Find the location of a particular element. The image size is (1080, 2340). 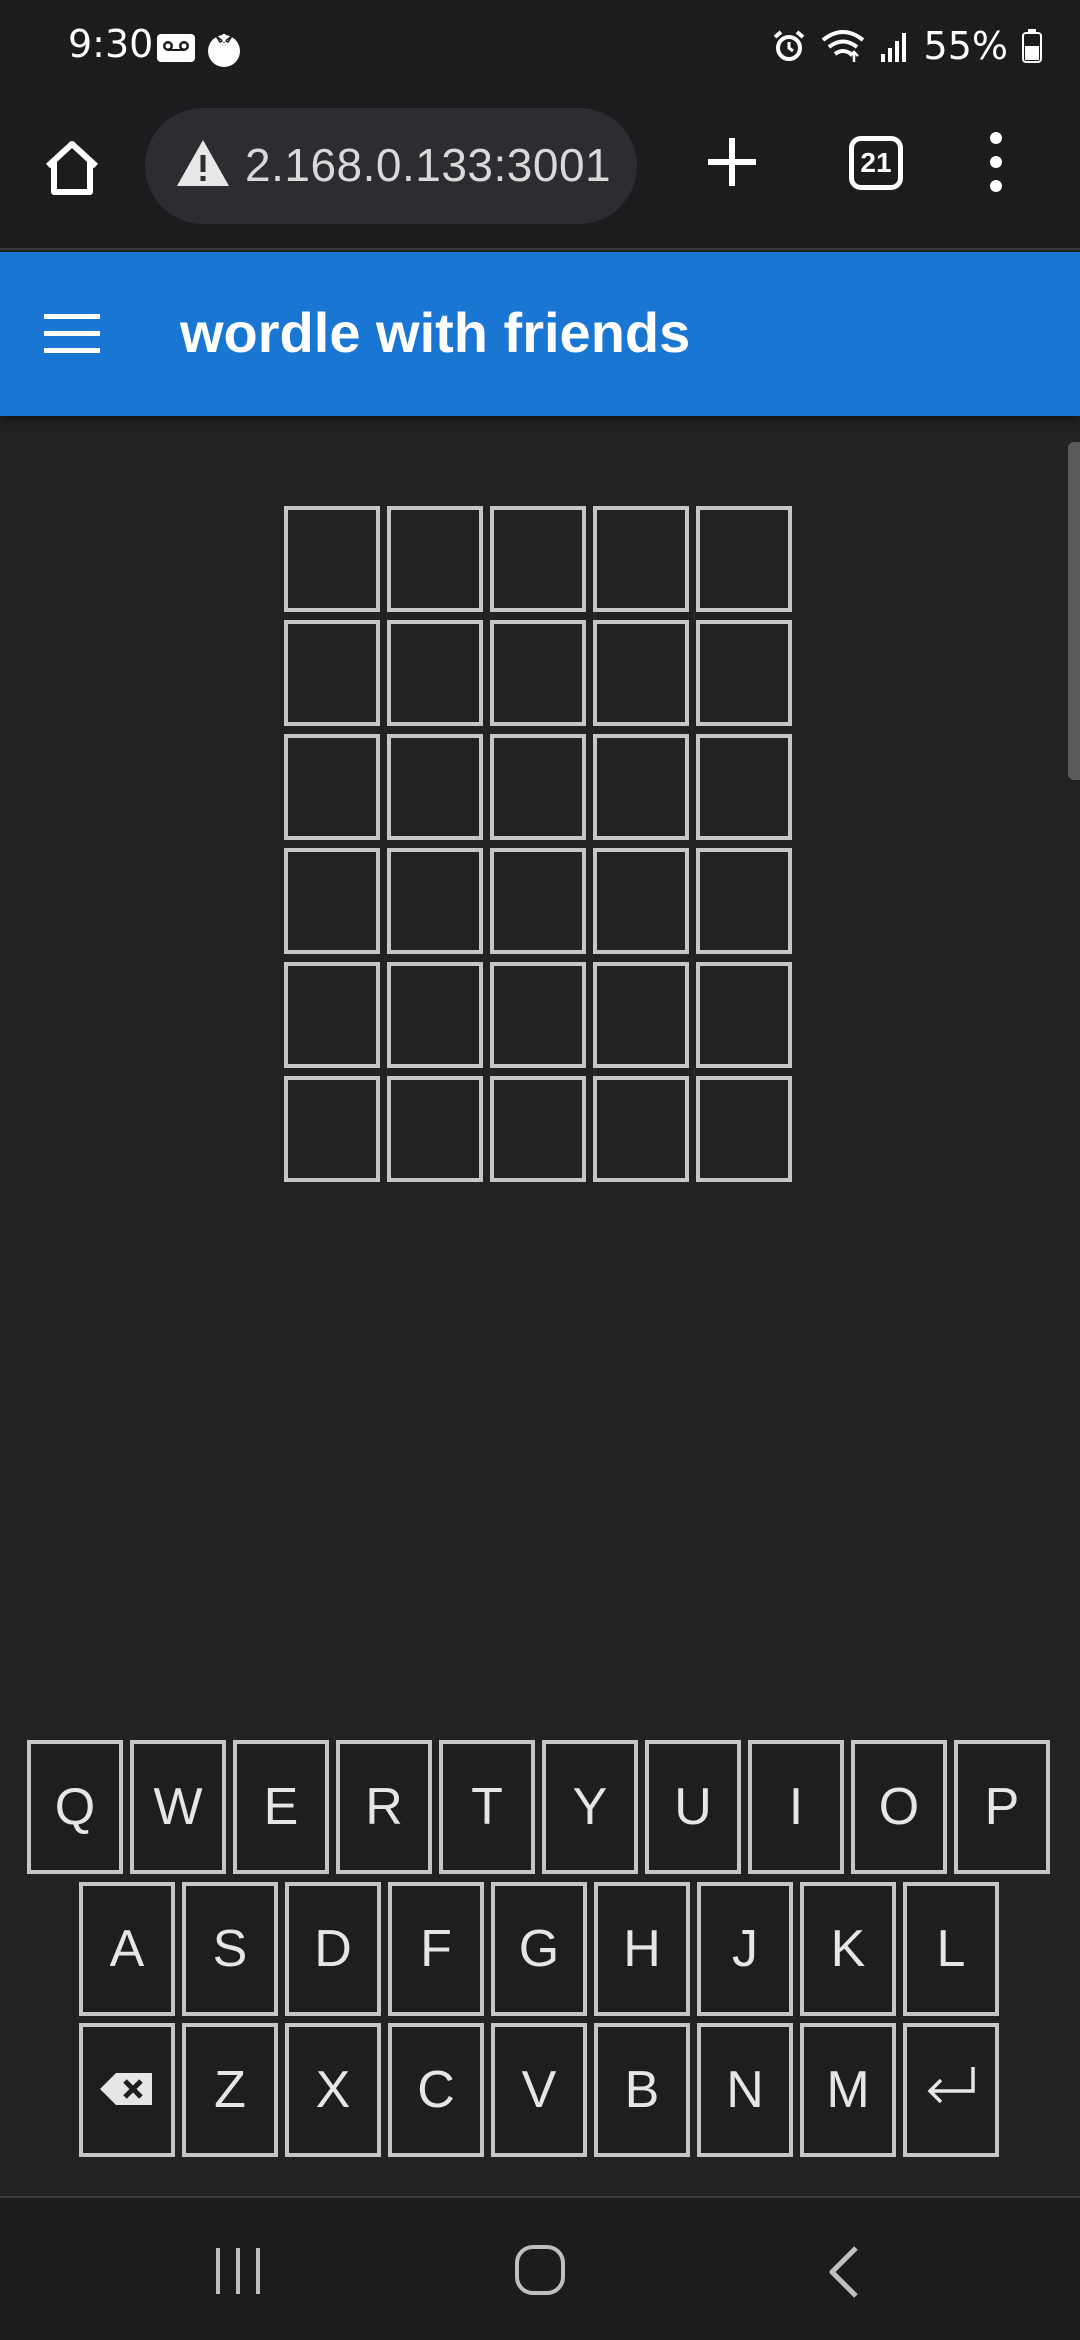

backspace-icon is located at coordinates (127, 2090).